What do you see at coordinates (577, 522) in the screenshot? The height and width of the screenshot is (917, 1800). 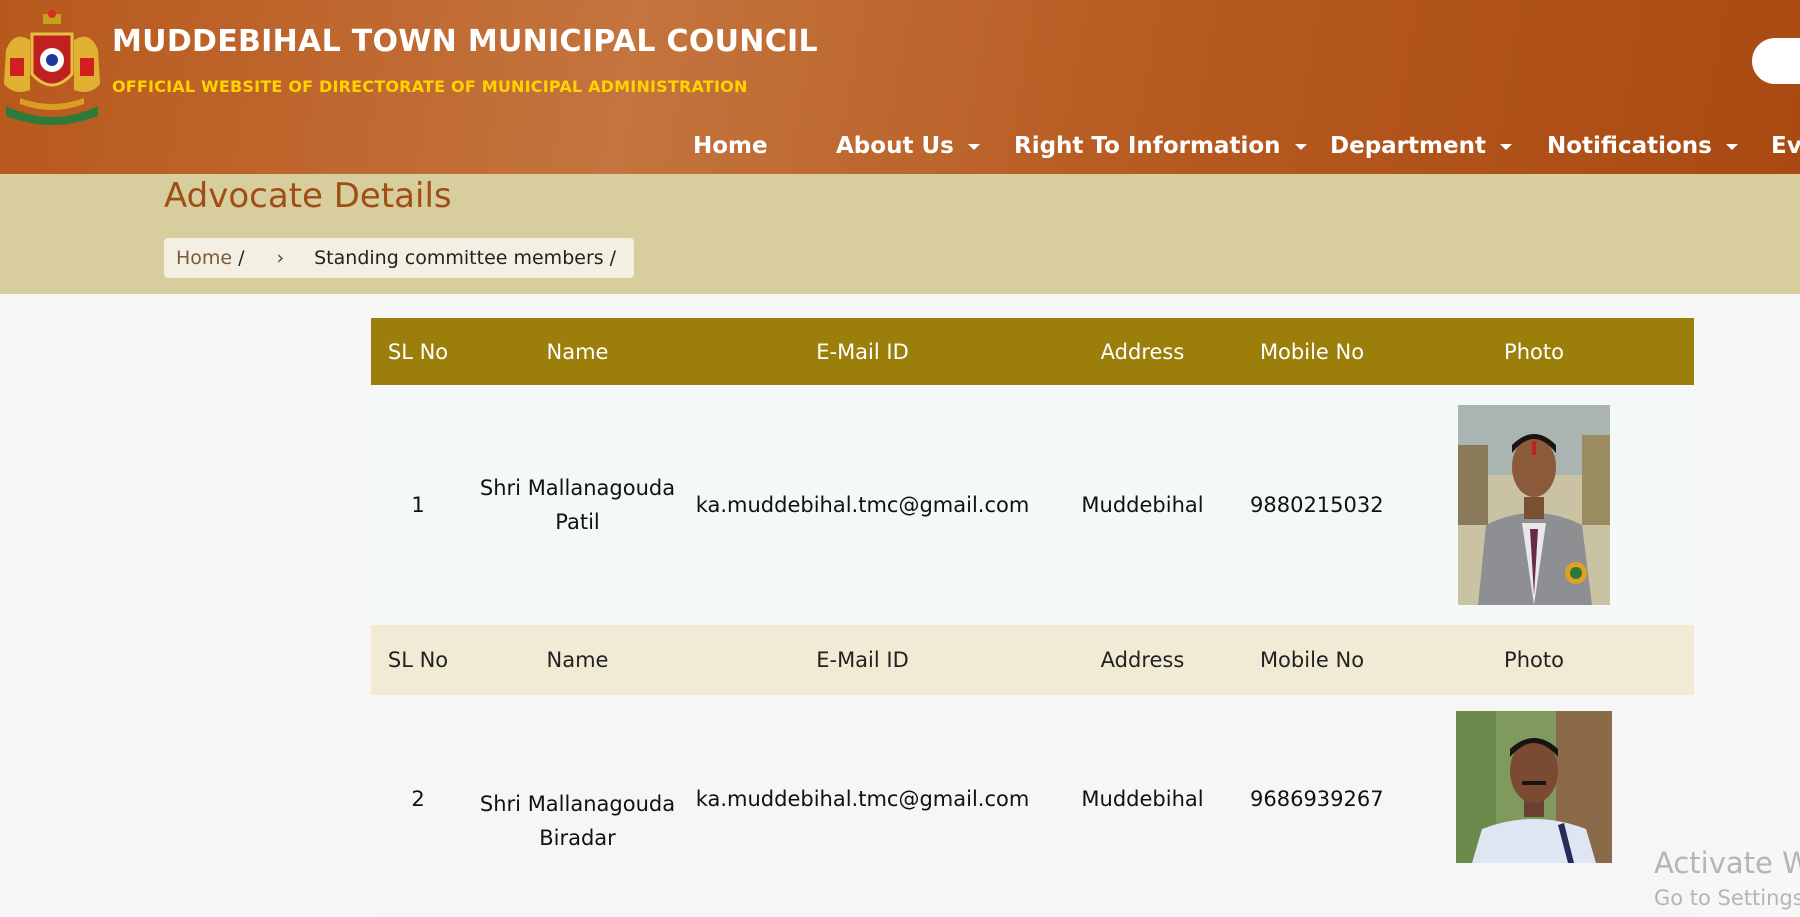 I see `name-line: Patil` at bounding box center [577, 522].